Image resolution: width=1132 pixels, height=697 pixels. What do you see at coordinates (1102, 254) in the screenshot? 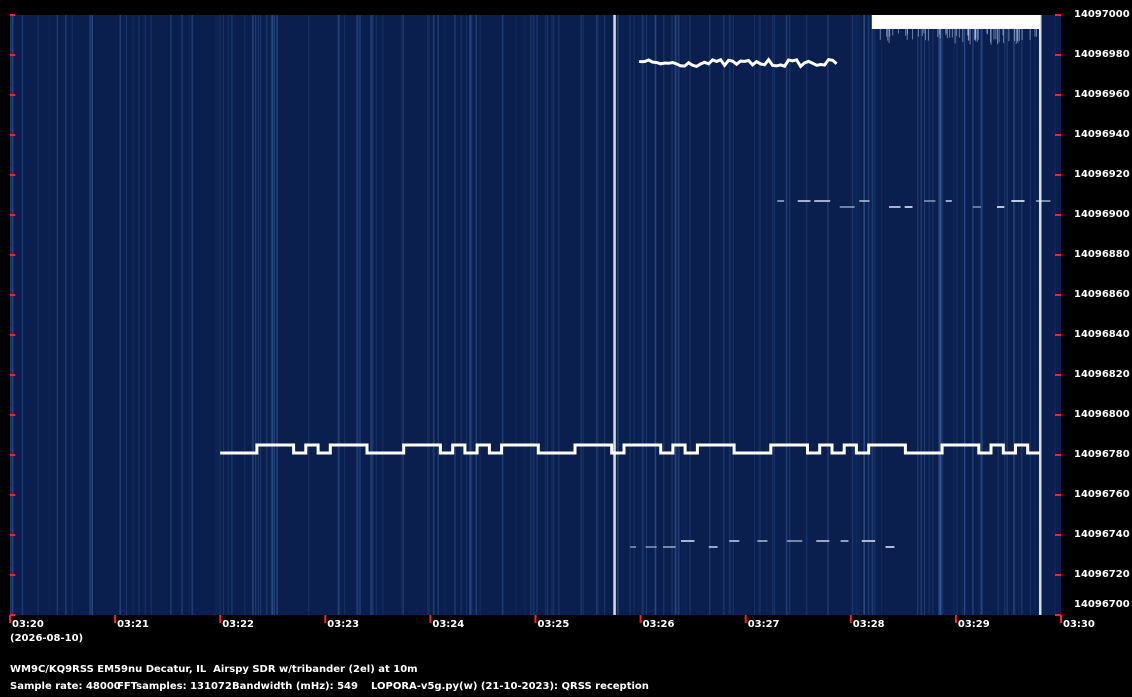
I see `y-tick-label: 14096880` at bounding box center [1102, 254].